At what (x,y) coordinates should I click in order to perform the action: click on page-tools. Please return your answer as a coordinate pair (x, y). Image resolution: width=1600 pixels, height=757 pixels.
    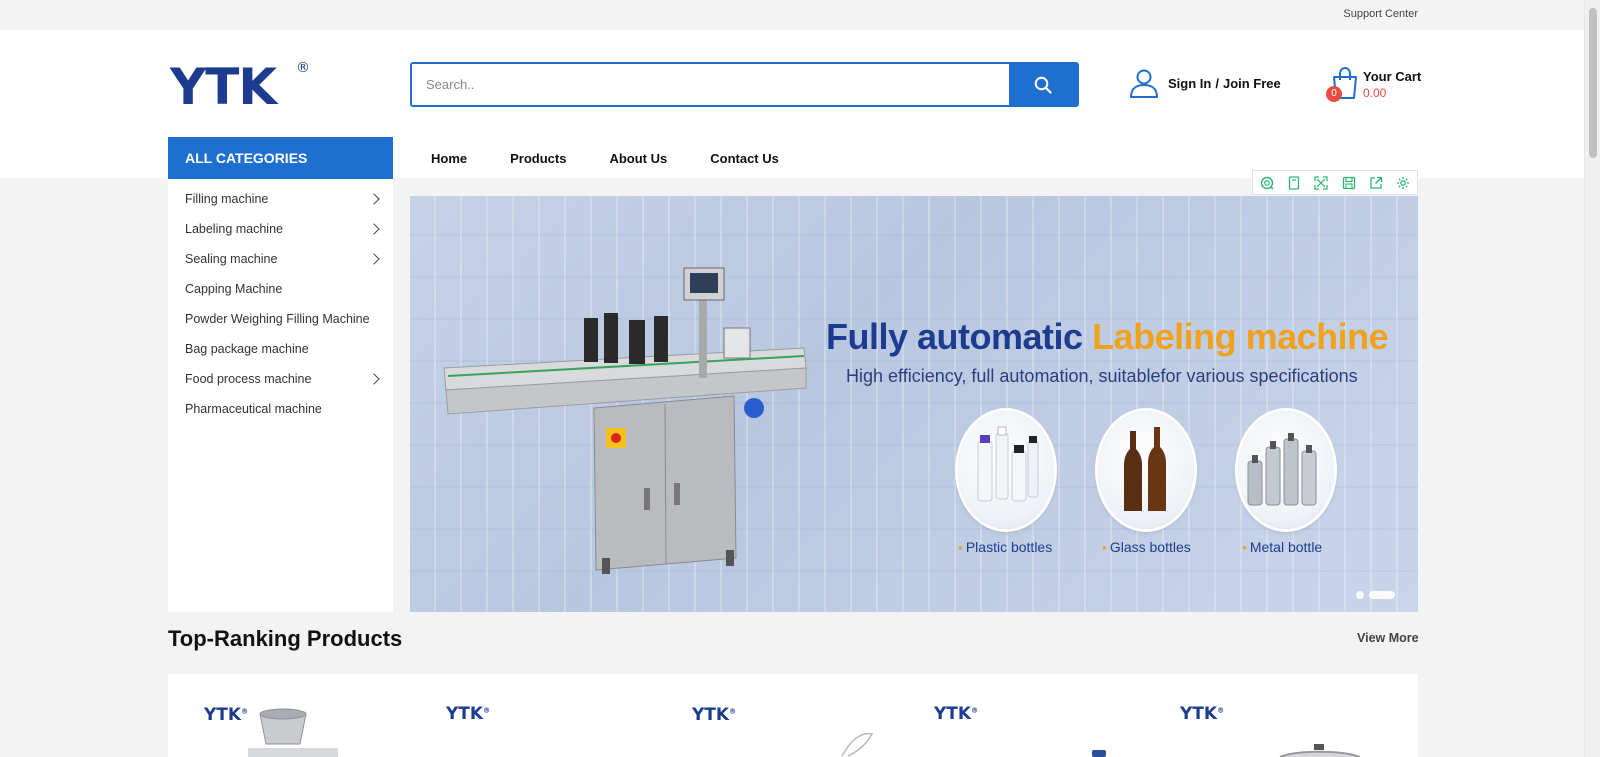
    Looking at the image, I should click on (1335, 182).